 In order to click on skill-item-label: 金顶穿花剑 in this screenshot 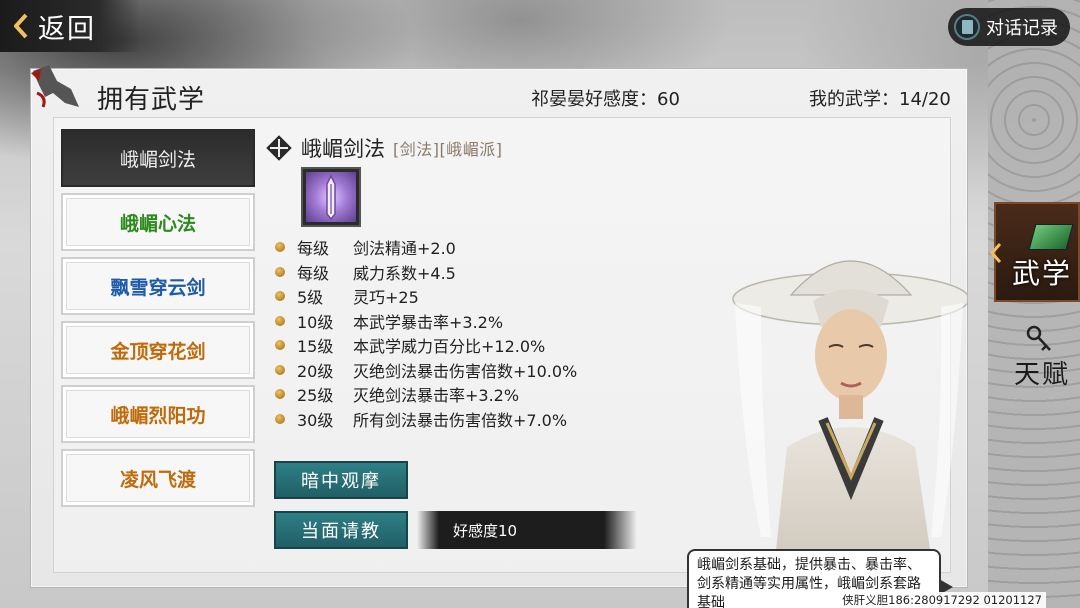, I will do `click(158, 351)`.